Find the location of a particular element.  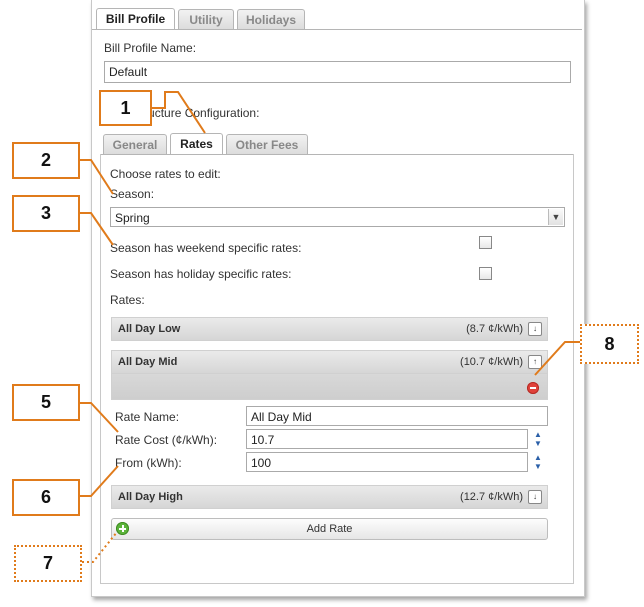

collapse-icon: ↑ is located at coordinates (535, 362).